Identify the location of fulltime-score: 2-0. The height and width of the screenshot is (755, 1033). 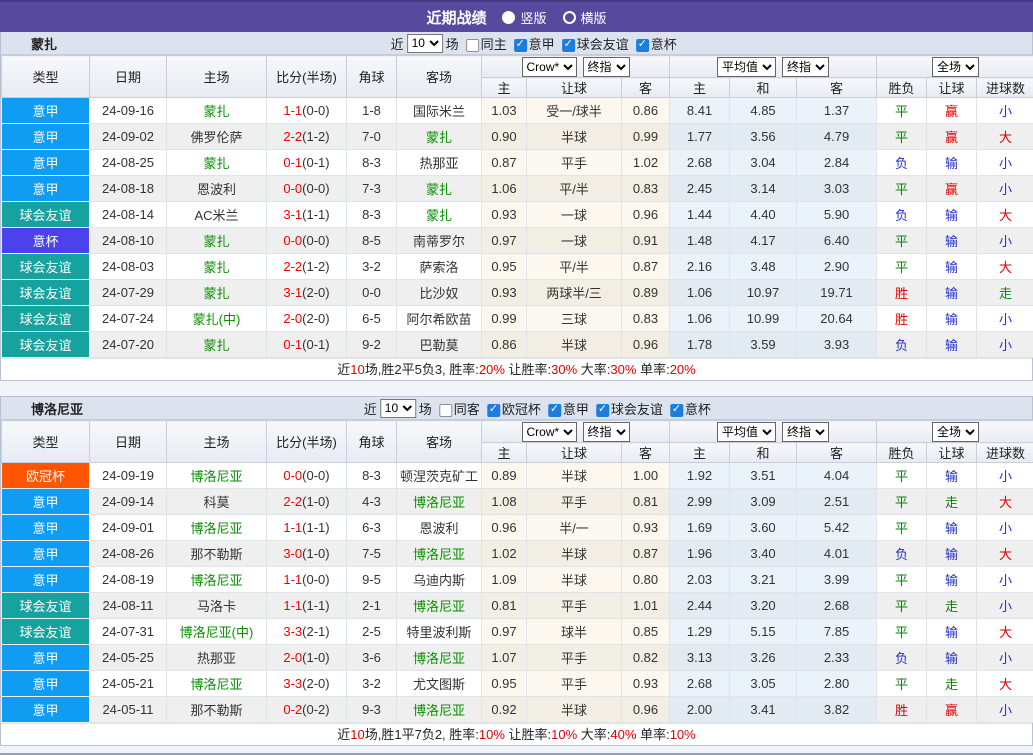
(292, 657).